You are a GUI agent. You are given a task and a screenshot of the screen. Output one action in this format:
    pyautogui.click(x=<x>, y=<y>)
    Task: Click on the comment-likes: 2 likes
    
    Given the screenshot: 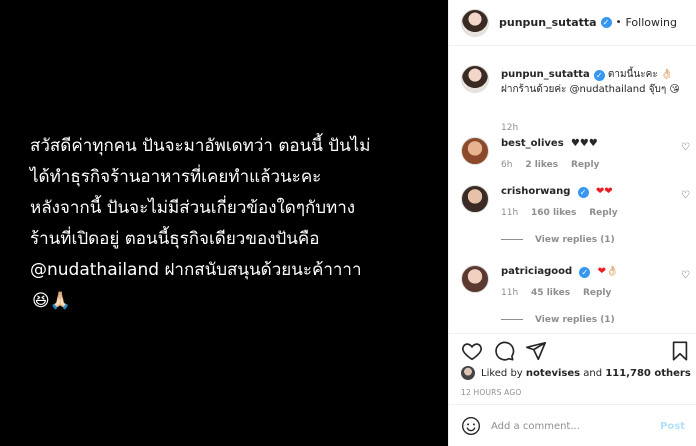 What is the action you would take?
    pyautogui.click(x=541, y=165)
    